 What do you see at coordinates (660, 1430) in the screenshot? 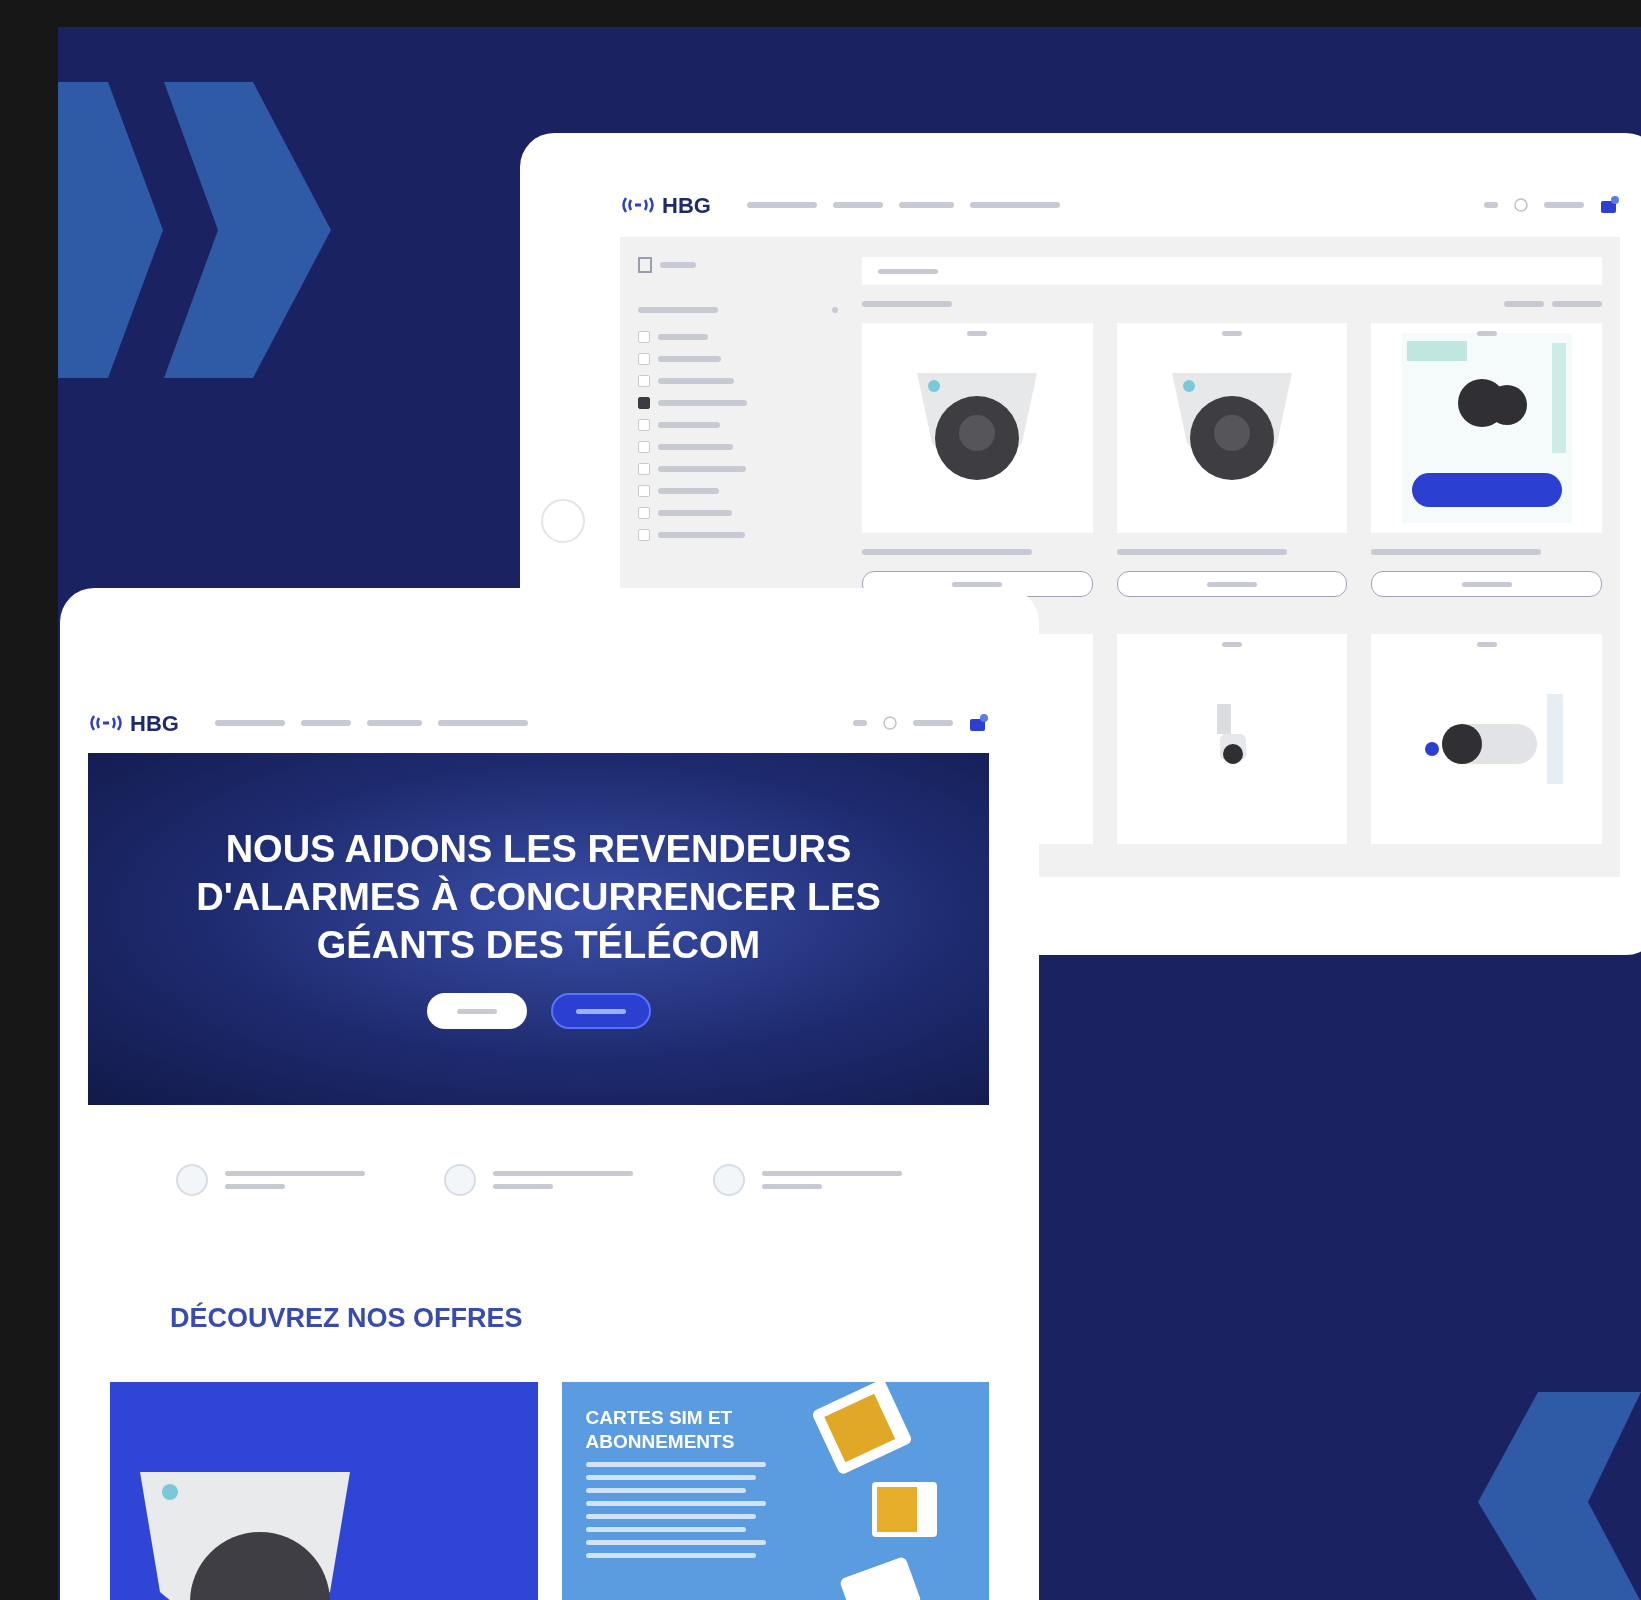
I see `offer-title: CARTES SIM ET ABONNEMENTS` at bounding box center [660, 1430].